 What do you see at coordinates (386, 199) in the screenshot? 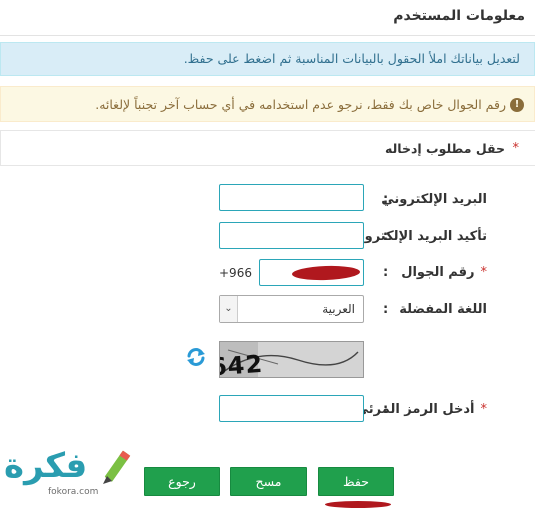
I see `email-colon: :` at bounding box center [386, 199].